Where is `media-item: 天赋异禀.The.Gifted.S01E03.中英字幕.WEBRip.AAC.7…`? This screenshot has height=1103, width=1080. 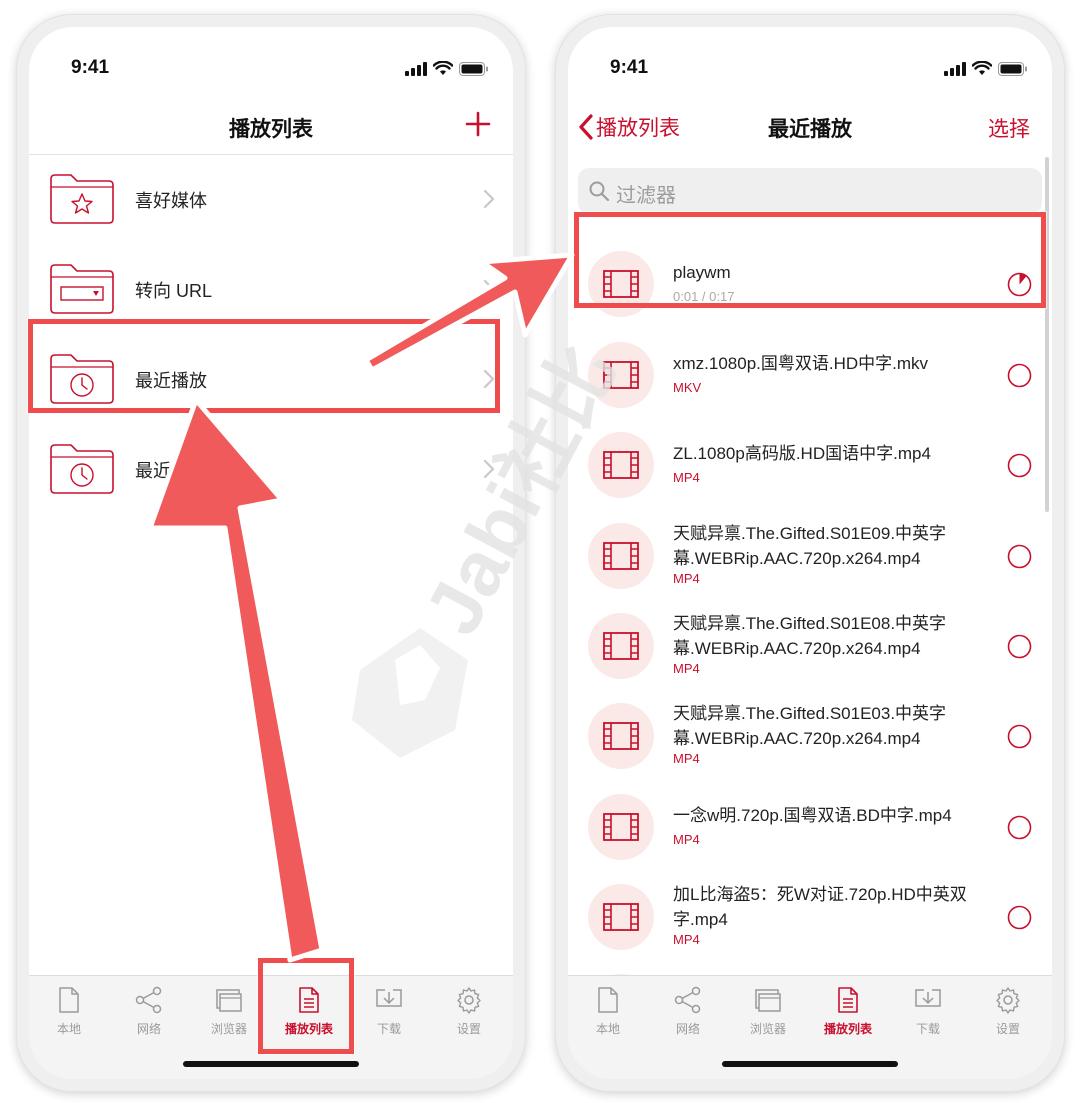
media-item: 天赋异禀.The.Gifted.S01E03.中英字幕.WEBRip.AAC.7… is located at coordinates (810, 736).